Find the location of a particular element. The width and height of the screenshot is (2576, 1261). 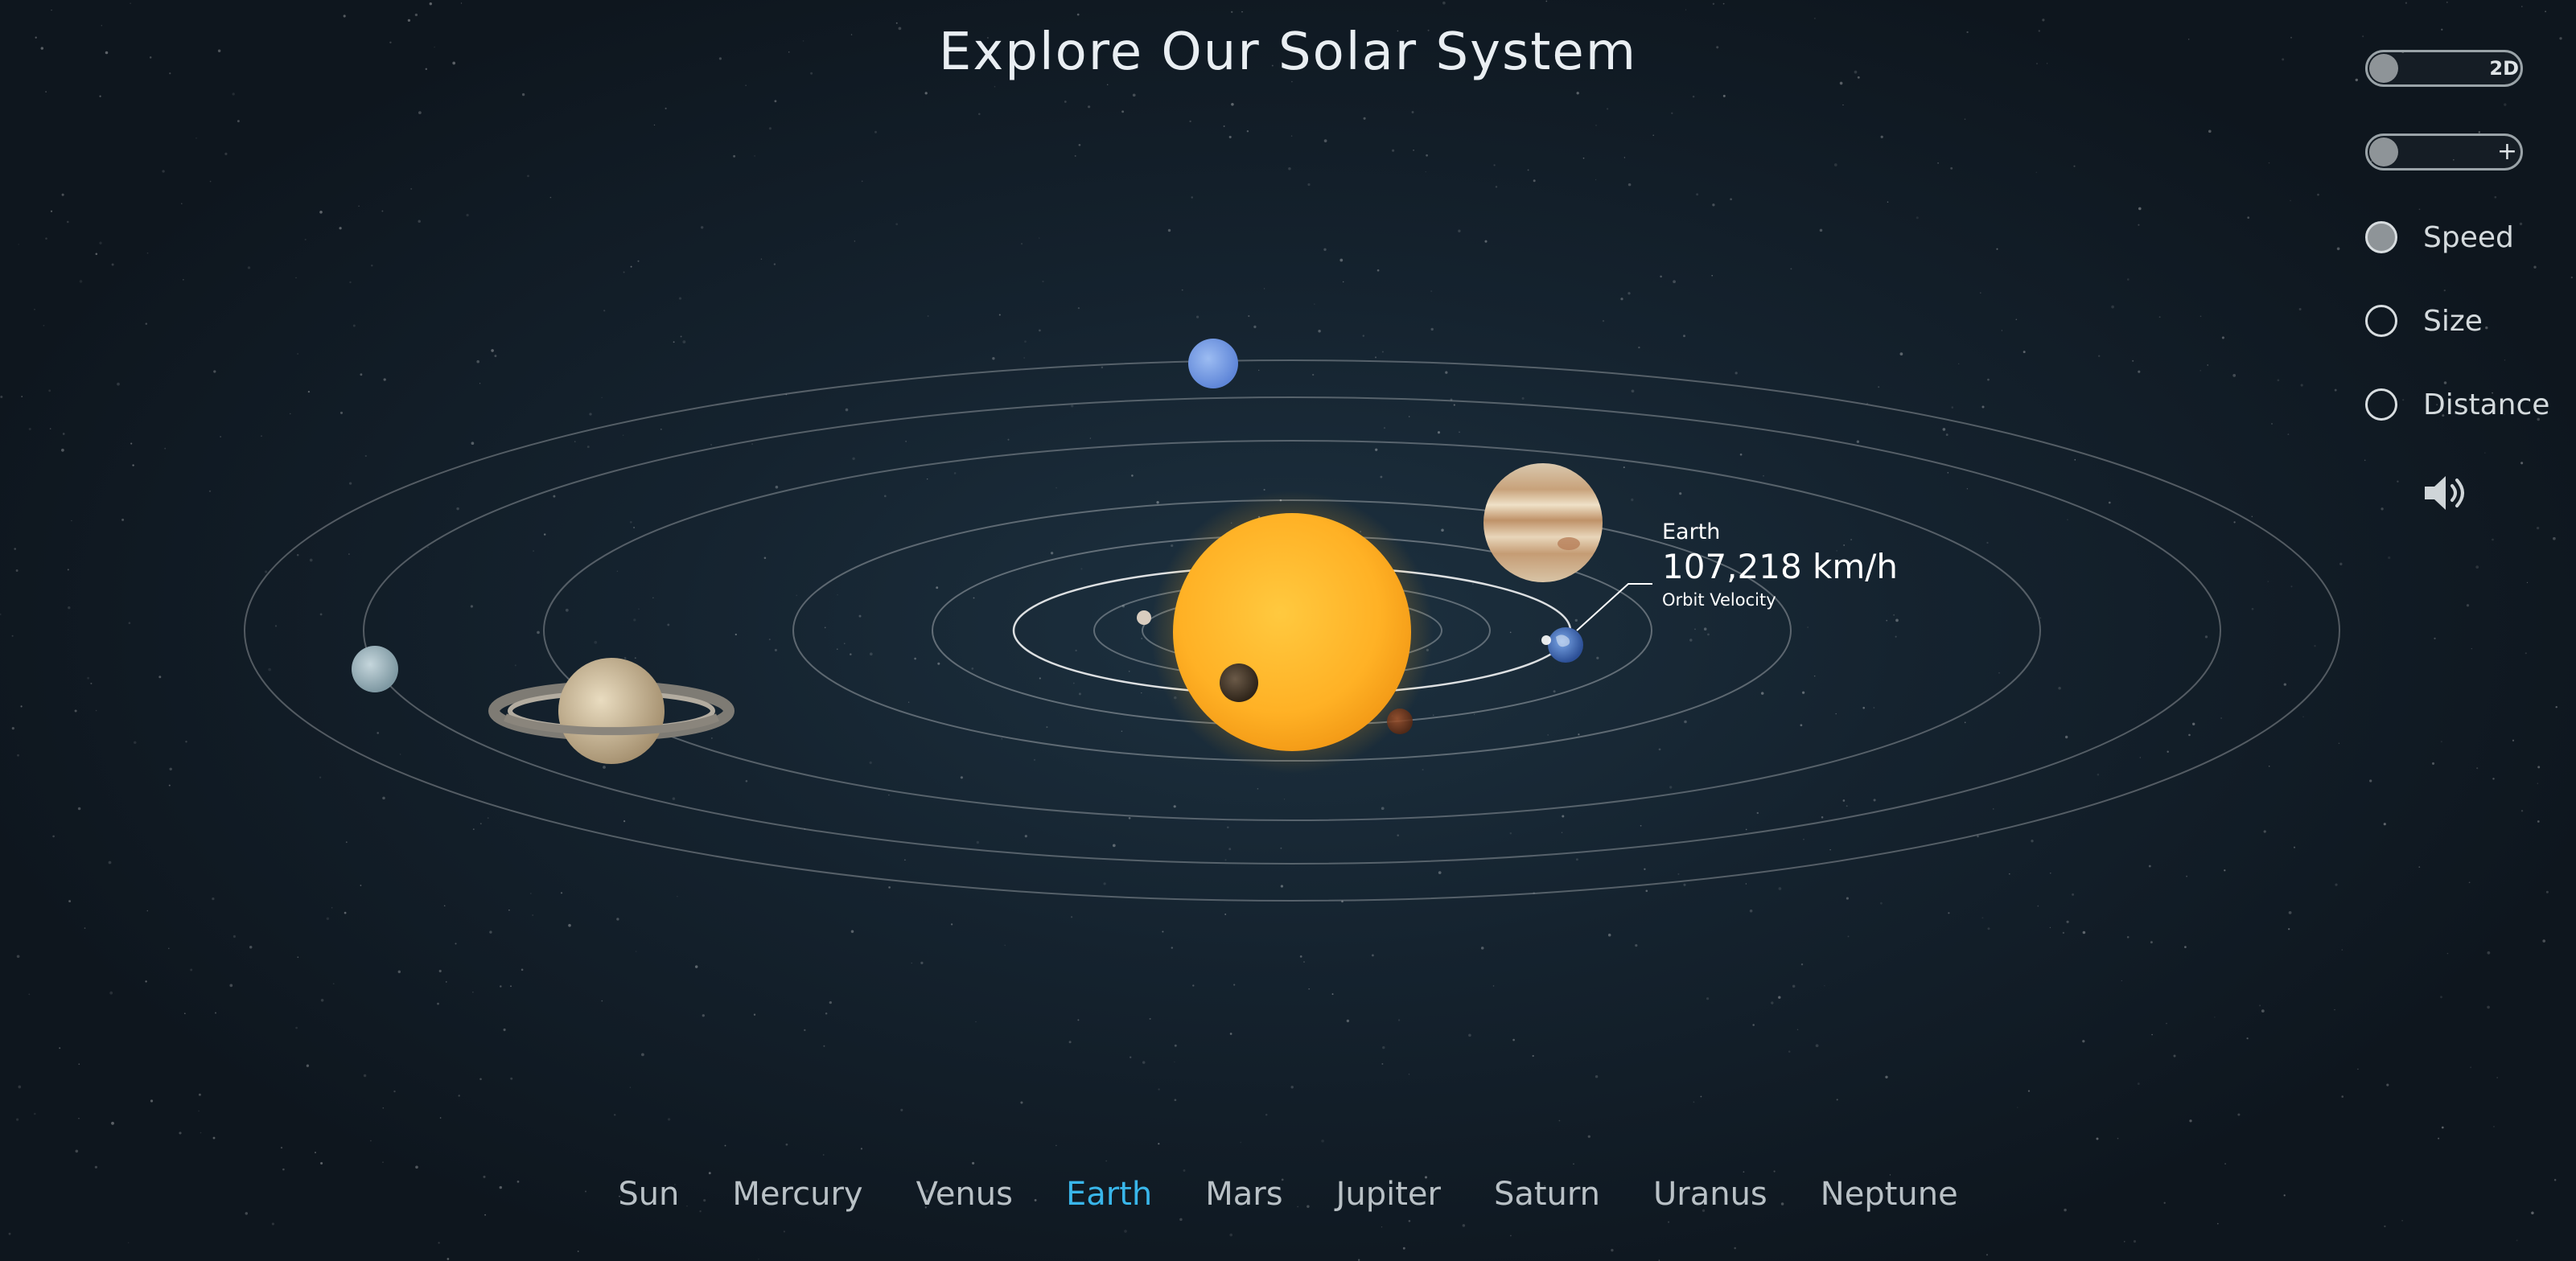

planet-mars is located at coordinates (1400, 721).